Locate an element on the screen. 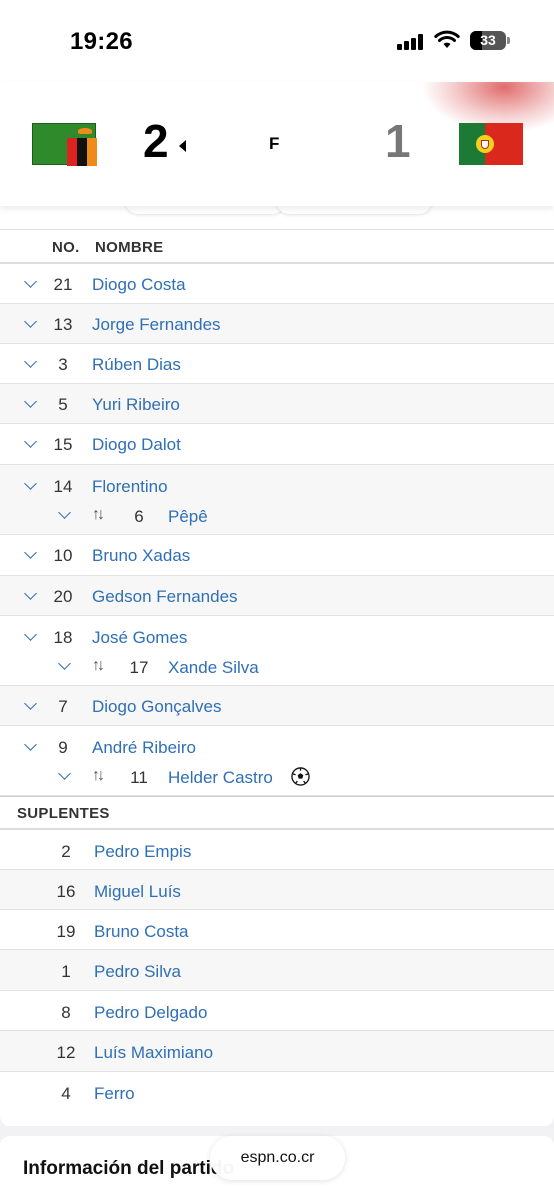 This screenshot has height=1200, width=554. player-name-link: José Gomes is located at coordinates (139, 638).